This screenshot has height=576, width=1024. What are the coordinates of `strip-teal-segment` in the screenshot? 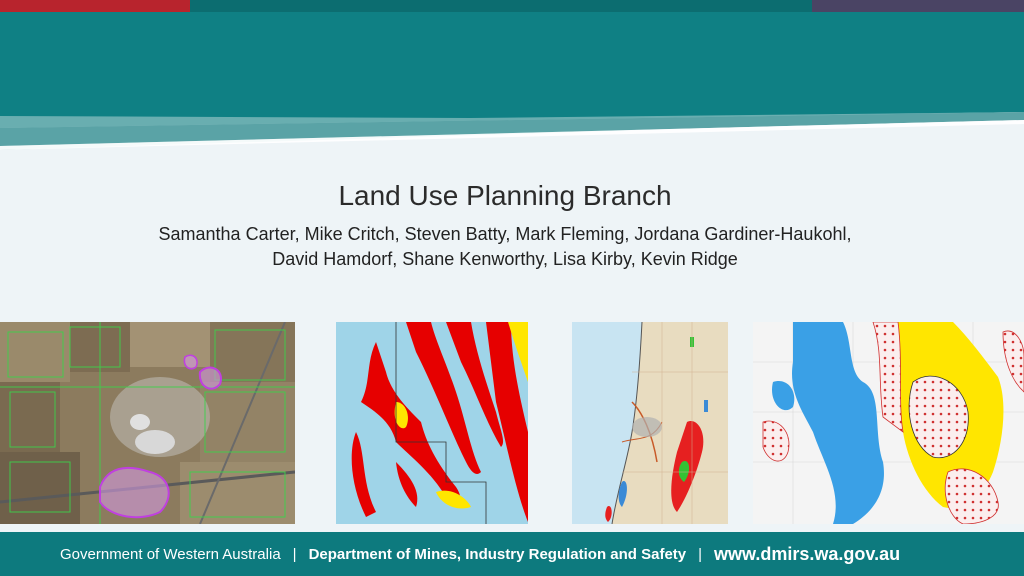 It's located at (501, 6).